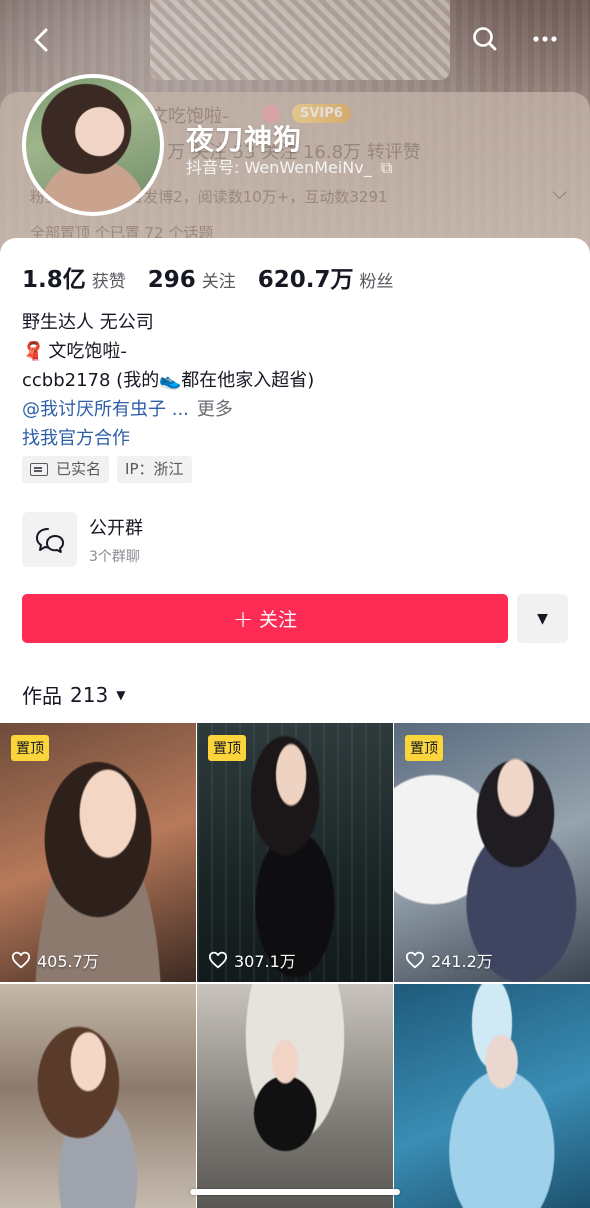 This screenshot has width=590, height=1208. What do you see at coordinates (278, 620) in the screenshot?
I see `follow-label: 关注` at bounding box center [278, 620].